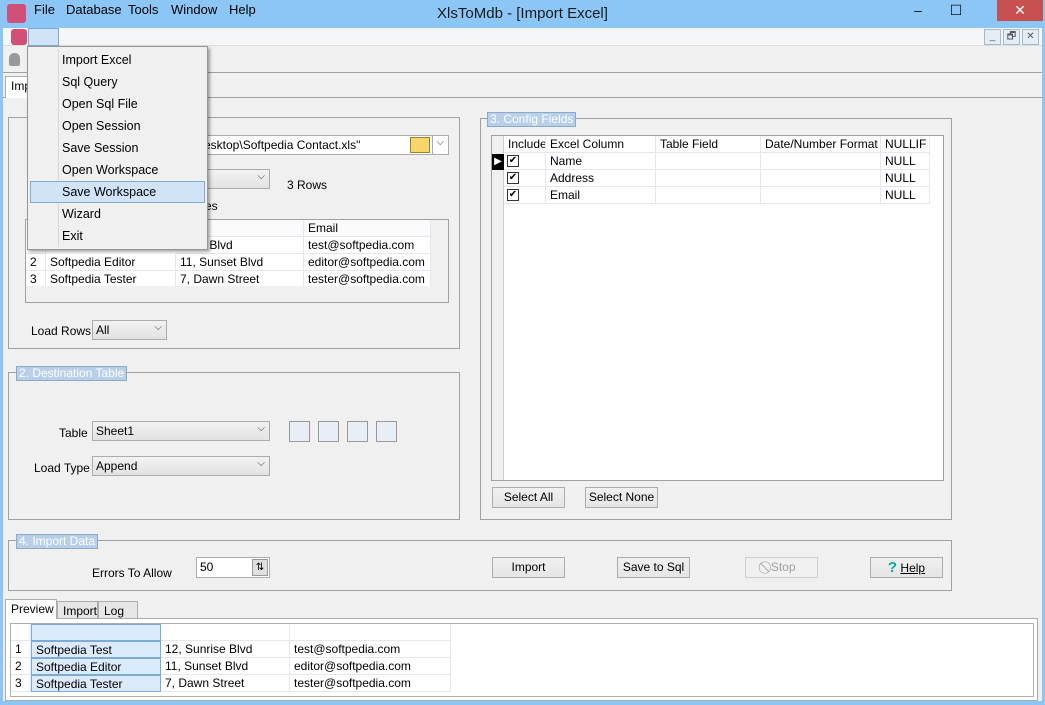 This screenshot has height=705, width=1045. I want to click on menu-item-open-sql-file: Open Sql File, so click(117, 104).